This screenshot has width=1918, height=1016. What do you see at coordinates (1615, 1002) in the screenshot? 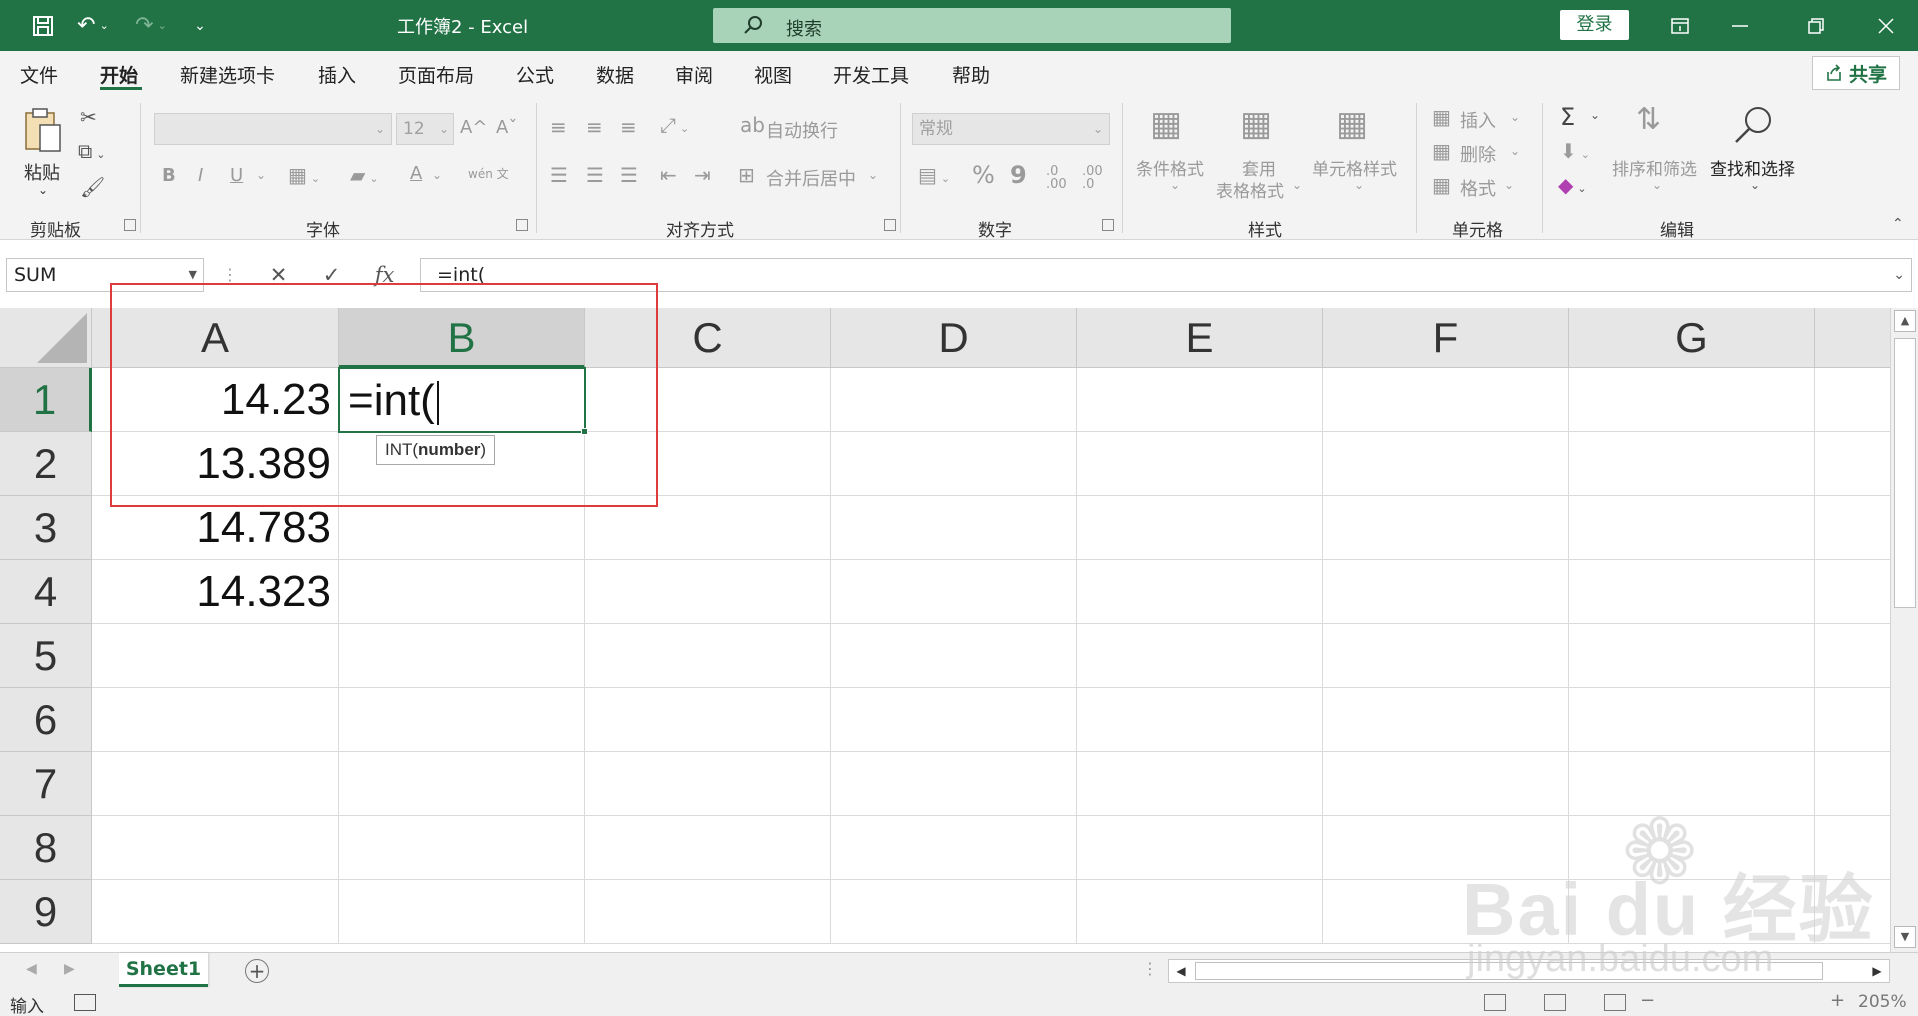
I see `page-break-preview-icon` at bounding box center [1615, 1002].